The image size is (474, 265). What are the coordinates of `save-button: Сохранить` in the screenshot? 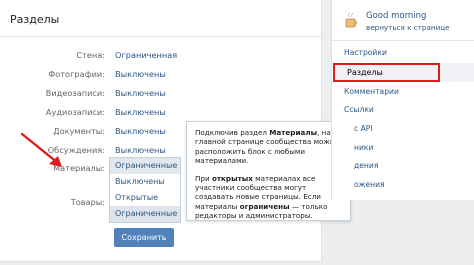 It's located at (144, 237).